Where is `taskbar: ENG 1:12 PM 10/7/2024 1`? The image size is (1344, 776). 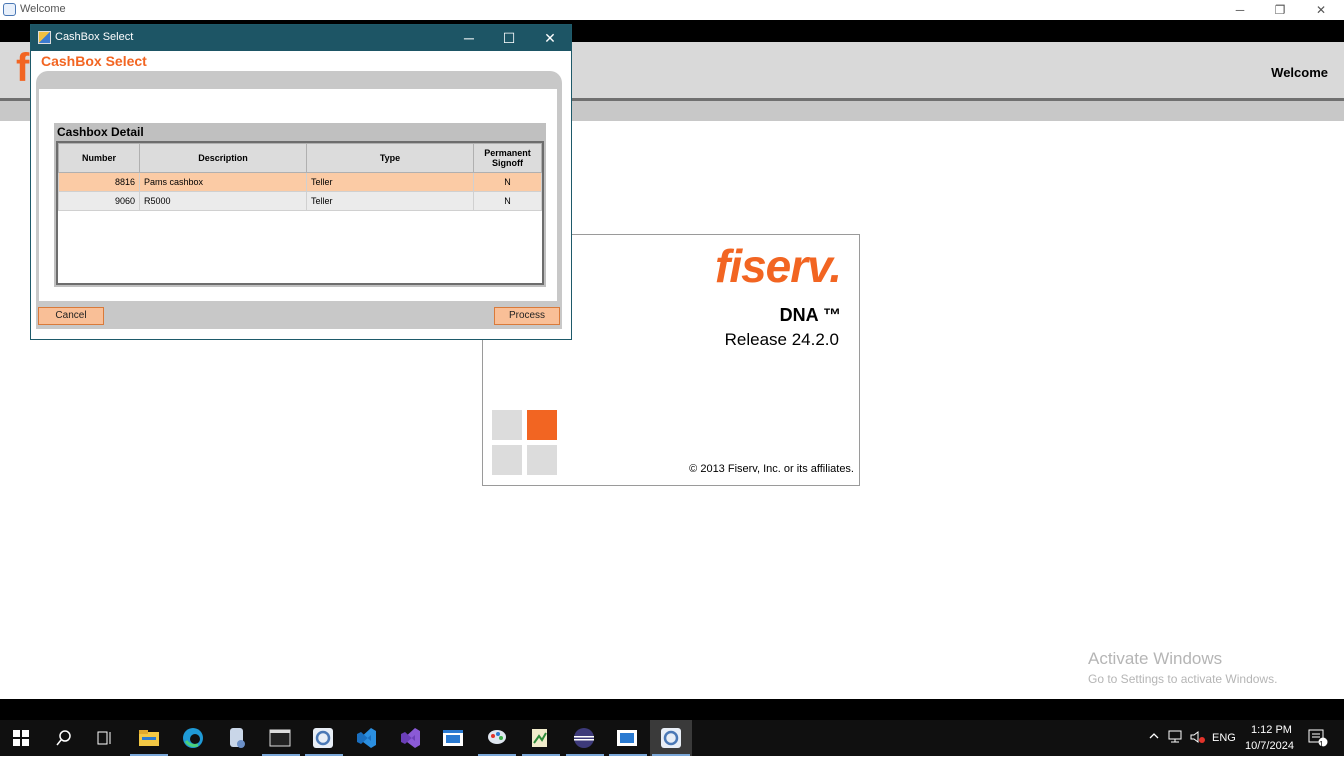 taskbar: ENG 1:12 PM 10/7/2024 1 is located at coordinates (672, 738).